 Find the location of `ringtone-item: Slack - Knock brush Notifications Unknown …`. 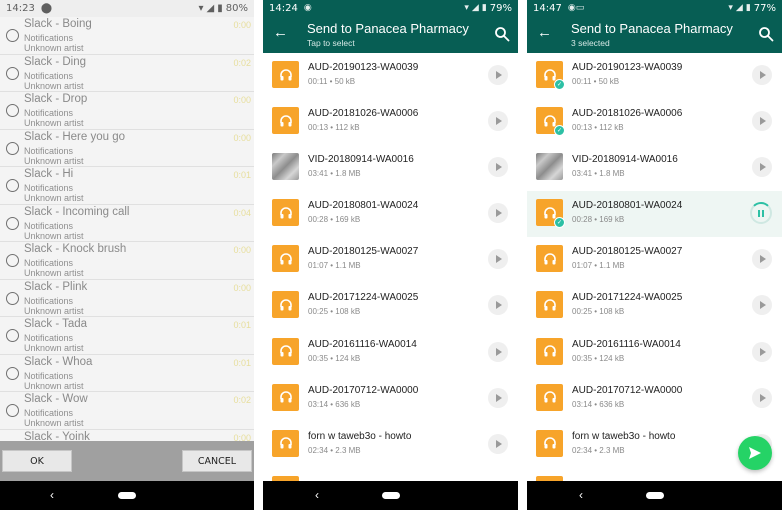

ringtone-item: Slack - Knock brush Notifications Unknown … is located at coordinates (127, 261).